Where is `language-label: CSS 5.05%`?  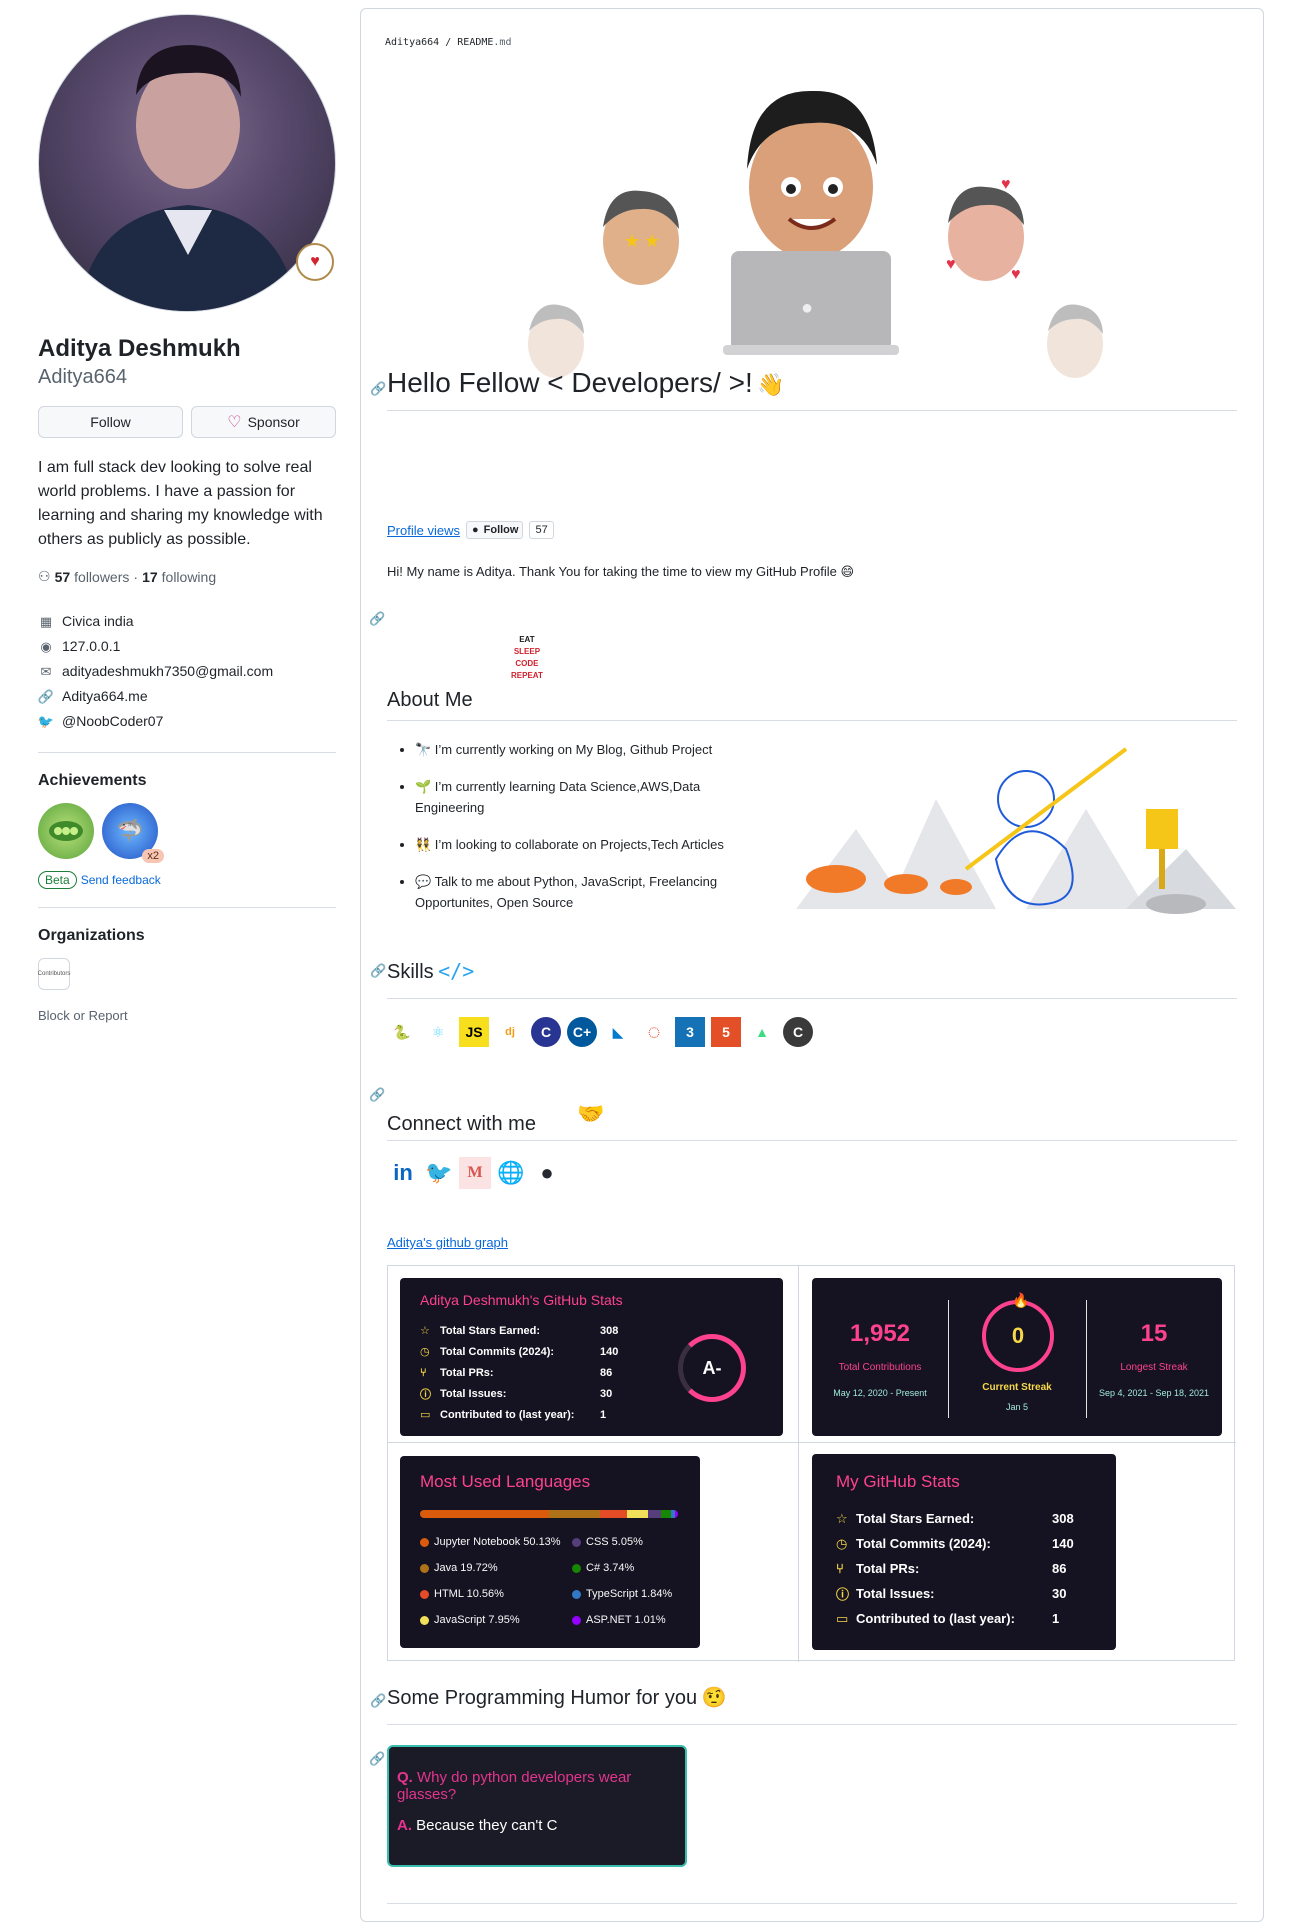
language-label: CSS 5.05% is located at coordinates (614, 1542).